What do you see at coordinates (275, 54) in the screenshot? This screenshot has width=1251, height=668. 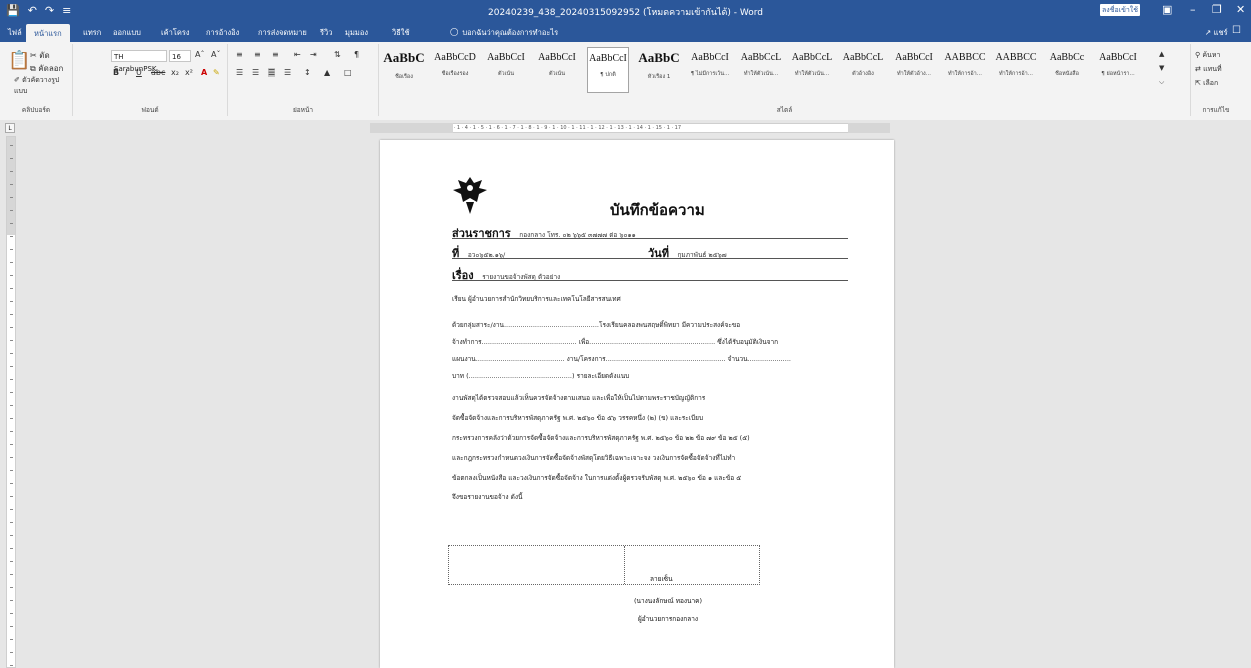 I see `multilevel-list-icon: ≡` at bounding box center [275, 54].